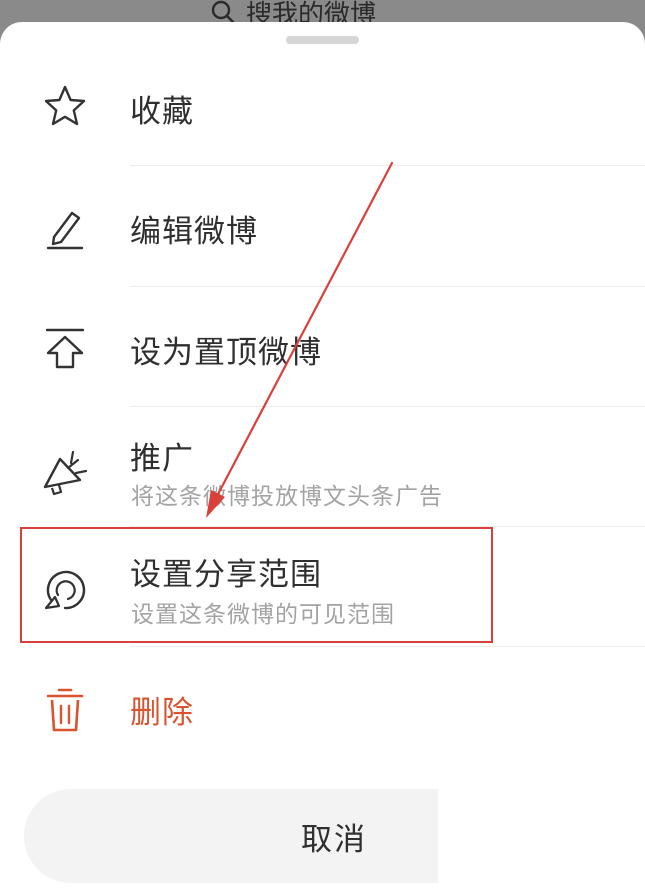 The image size is (645, 895). Describe the element at coordinates (65, 348) in the screenshot. I see `pin-top-icon` at that location.